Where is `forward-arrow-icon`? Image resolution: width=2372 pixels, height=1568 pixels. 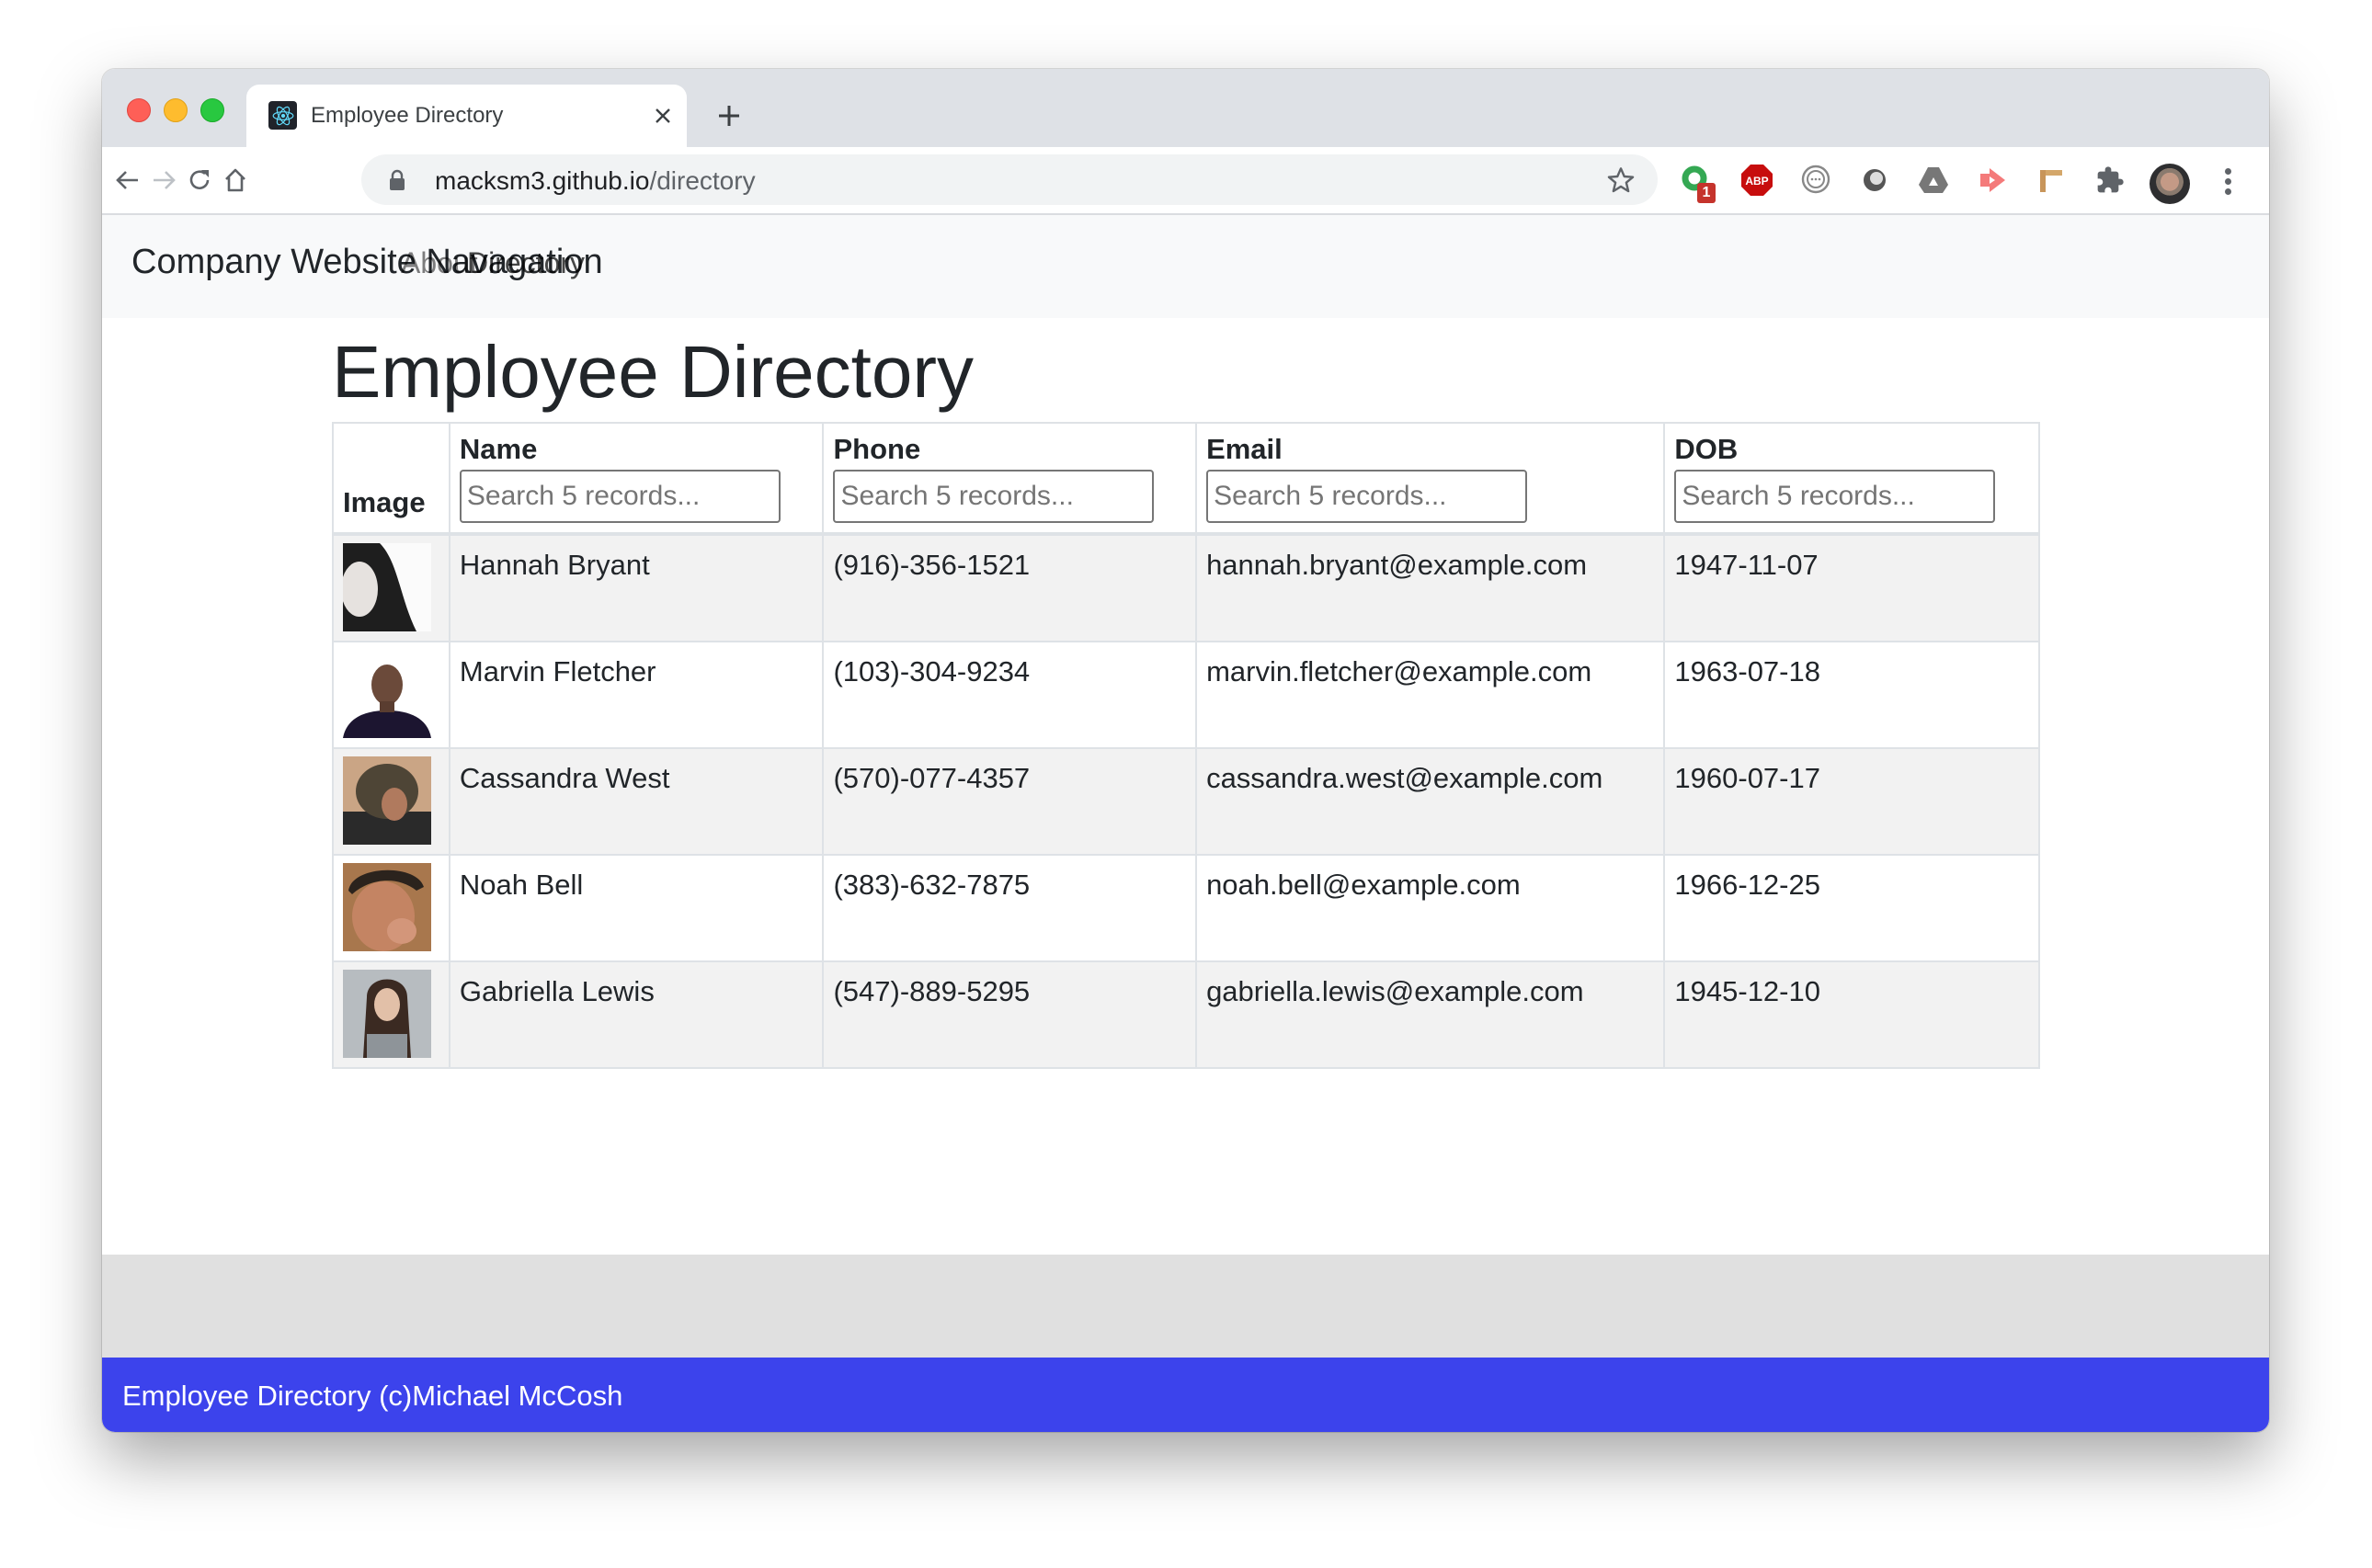 forward-arrow-icon is located at coordinates (163, 180).